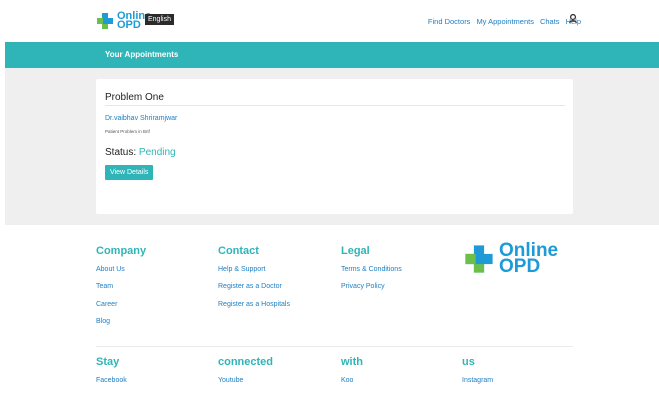  I want to click on footer-link-about-us: About Us, so click(110, 269).